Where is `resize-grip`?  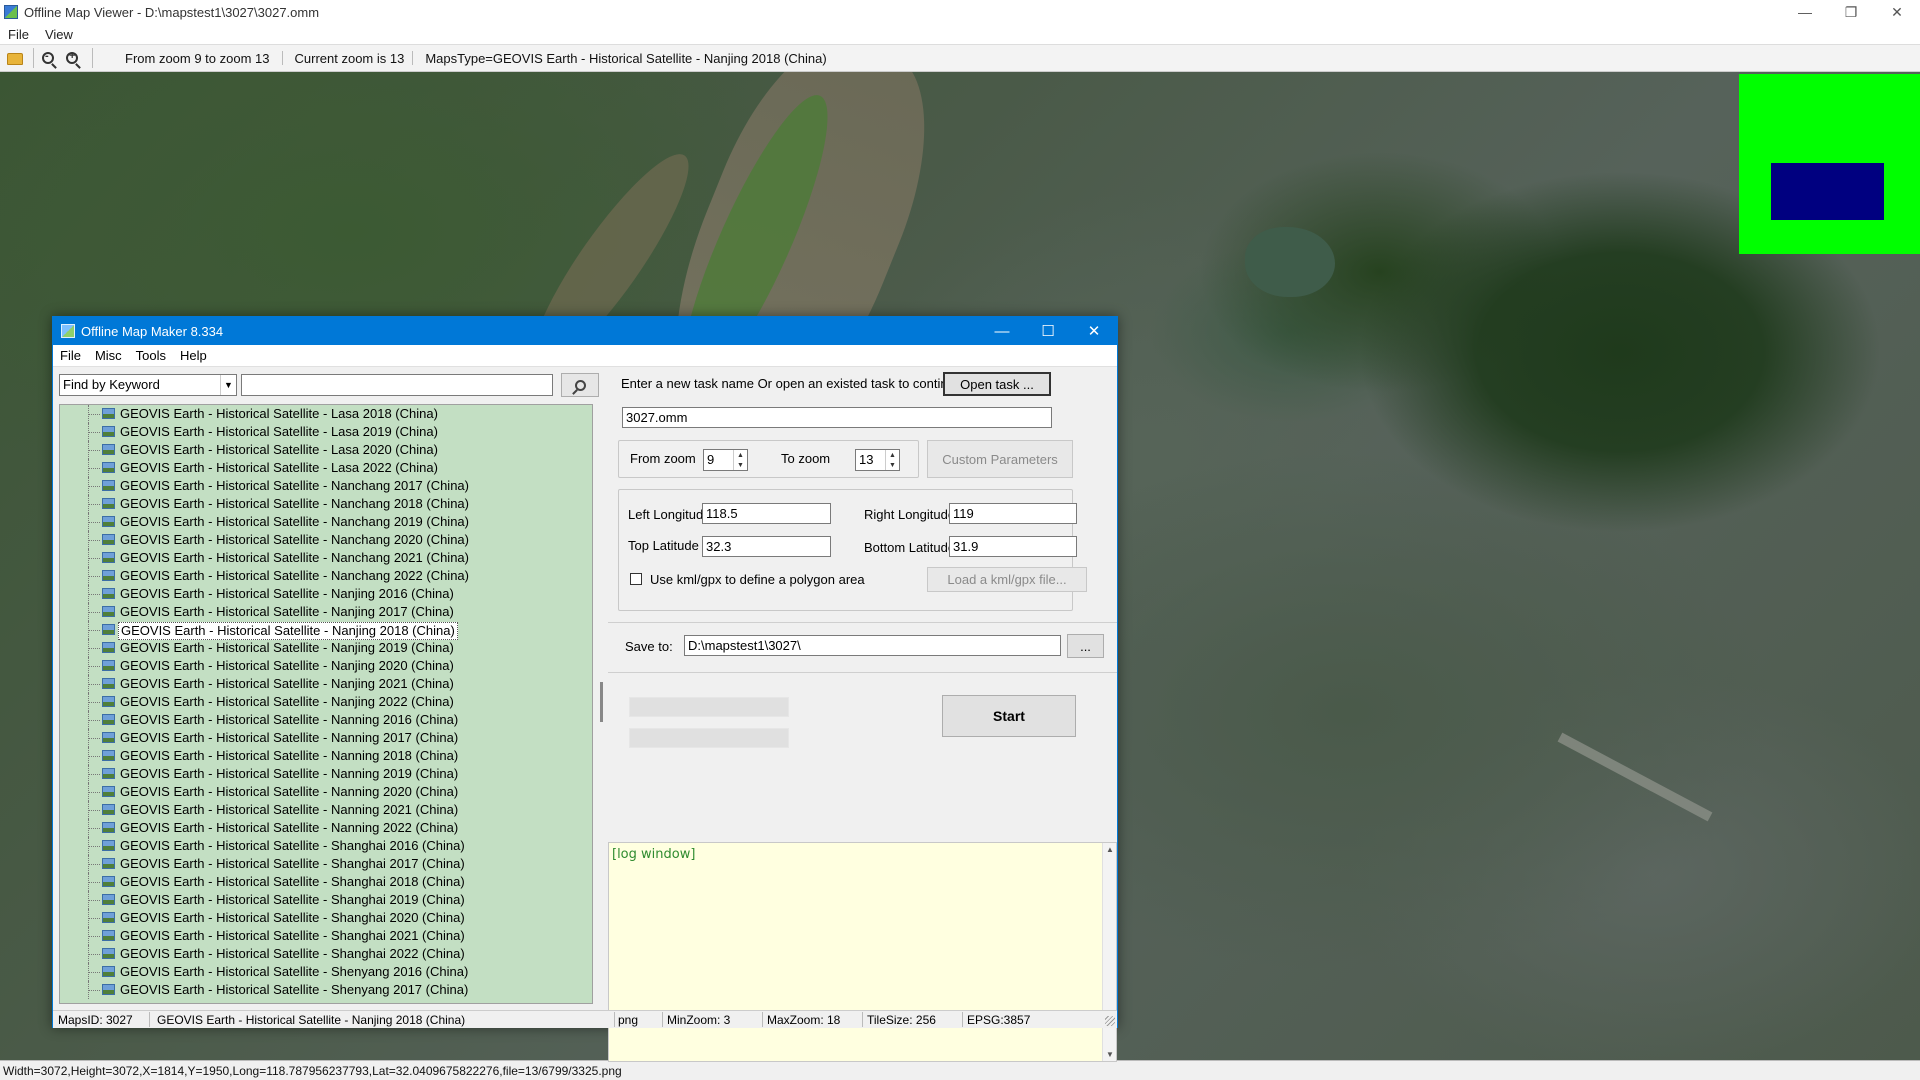 resize-grip is located at coordinates (1110, 1021).